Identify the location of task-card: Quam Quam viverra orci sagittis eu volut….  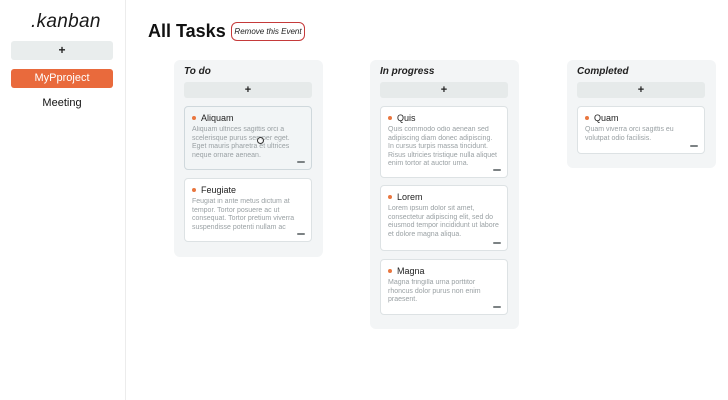
(641, 130).